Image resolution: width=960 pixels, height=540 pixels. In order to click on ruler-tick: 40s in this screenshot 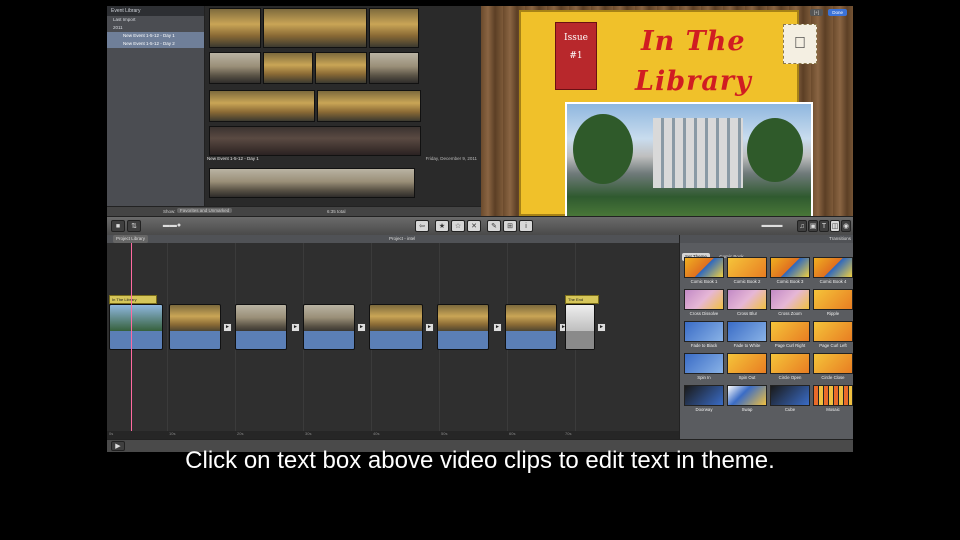, I will do `click(376, 433)`.